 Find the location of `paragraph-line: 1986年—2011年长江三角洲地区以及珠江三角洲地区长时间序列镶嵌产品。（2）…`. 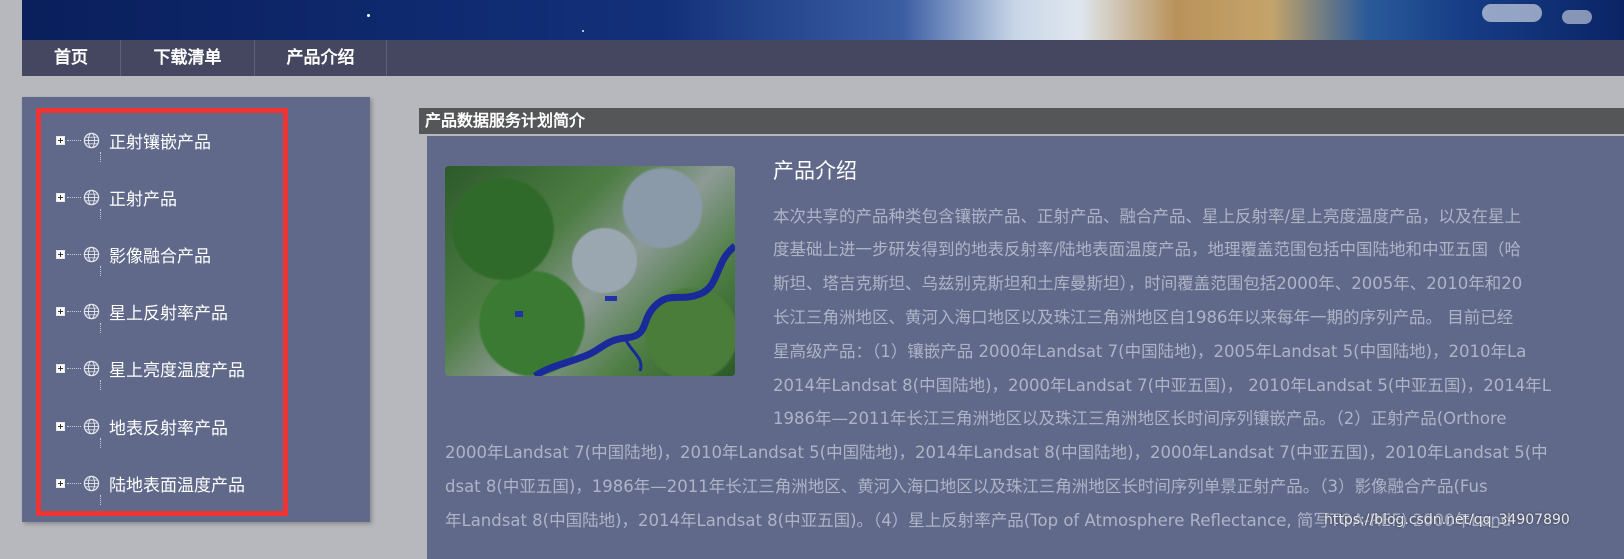

paragraph-line: 1986年—2011年长江三角洲地区以及珠江三角洲地区长时间序列镶嵌产品。（2）… is located at coordinates (1140, 418).